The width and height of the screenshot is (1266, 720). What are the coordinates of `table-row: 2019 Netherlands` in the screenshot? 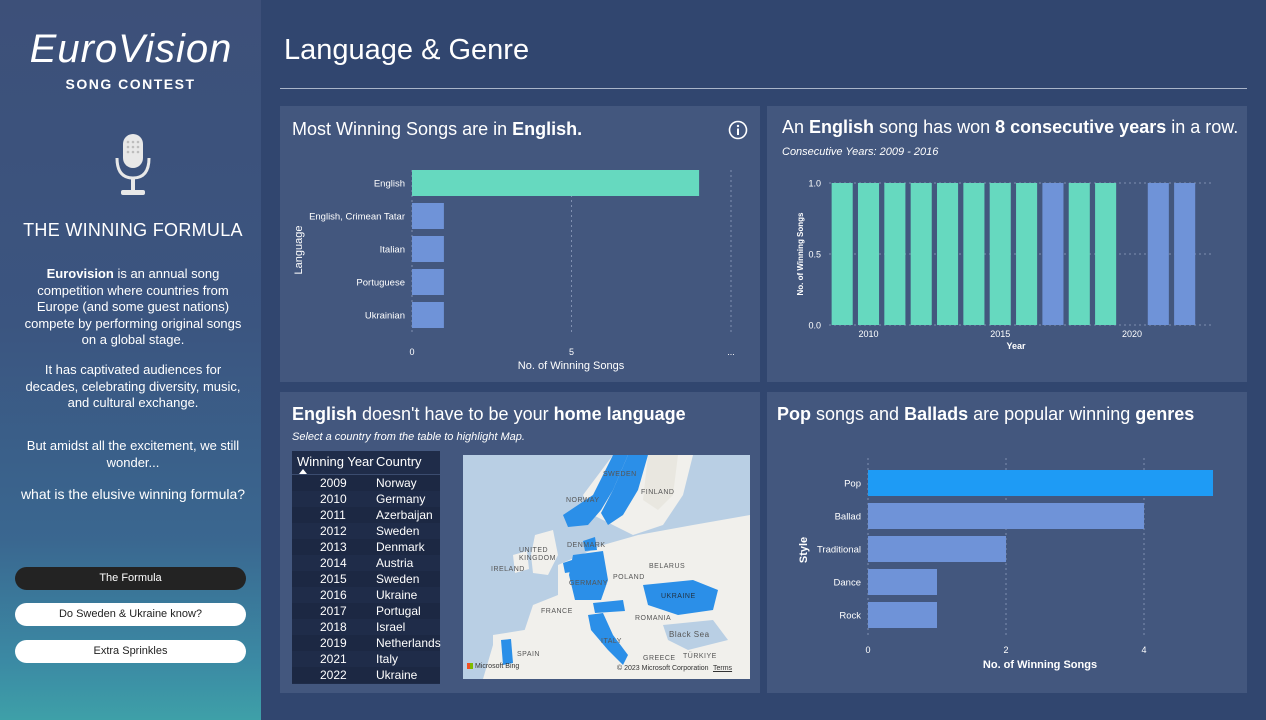 It's located at (366, 643).